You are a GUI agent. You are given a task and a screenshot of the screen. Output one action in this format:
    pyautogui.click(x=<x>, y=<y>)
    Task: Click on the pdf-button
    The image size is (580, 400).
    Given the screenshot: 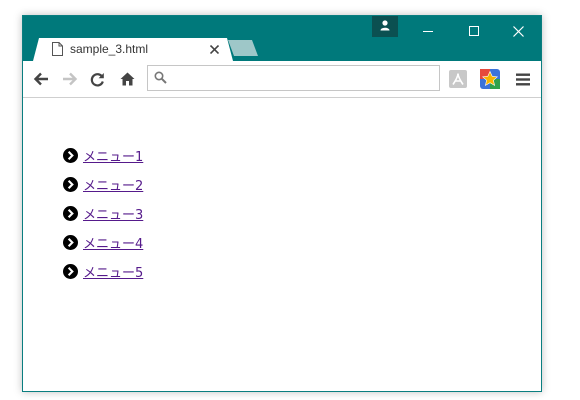 What is the action you would take?
    pyautogui.click(x=458, y=79)
    